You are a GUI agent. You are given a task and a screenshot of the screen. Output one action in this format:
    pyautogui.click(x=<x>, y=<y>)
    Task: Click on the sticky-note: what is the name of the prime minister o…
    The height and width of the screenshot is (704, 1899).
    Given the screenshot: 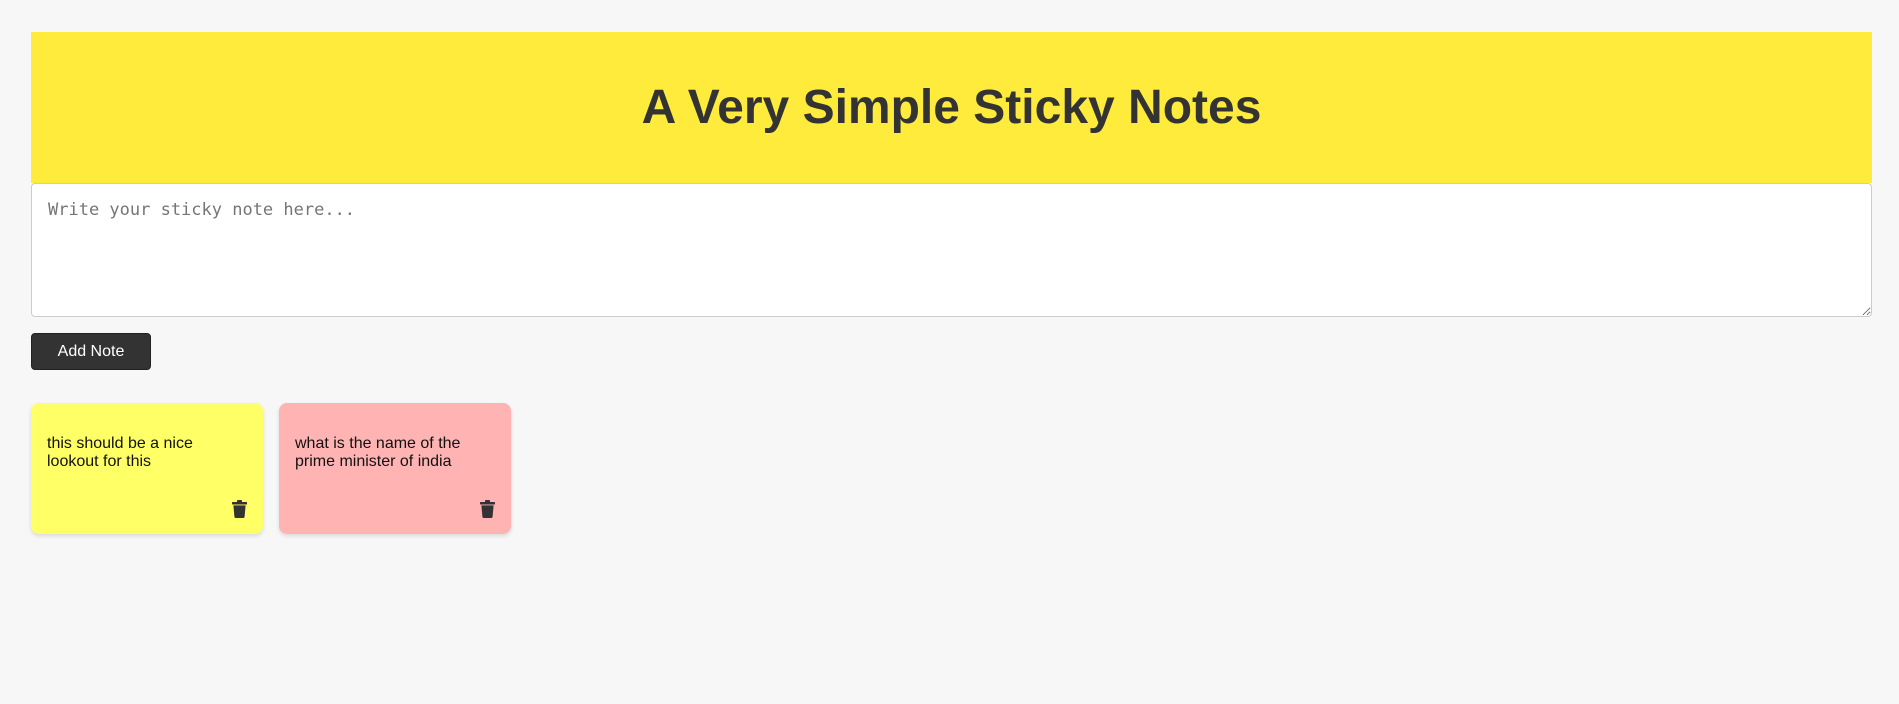 What is the action you would take?
    pyautogui.click(x=395, y=468)
    